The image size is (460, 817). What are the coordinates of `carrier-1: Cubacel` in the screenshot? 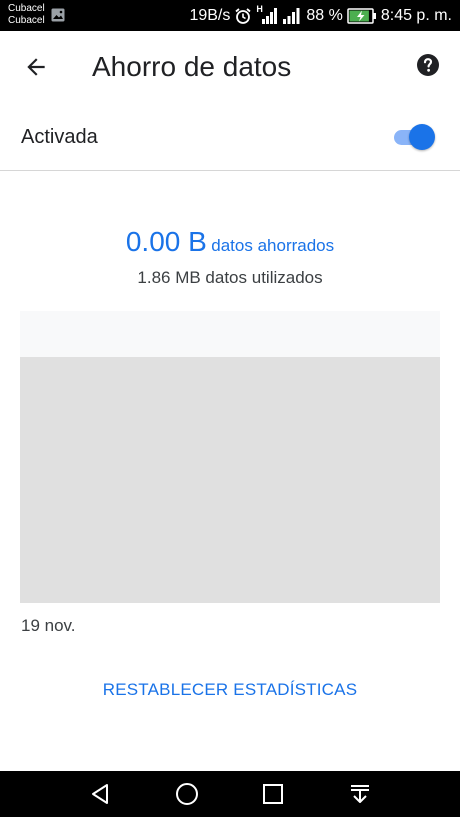 It's located at (26, 8).